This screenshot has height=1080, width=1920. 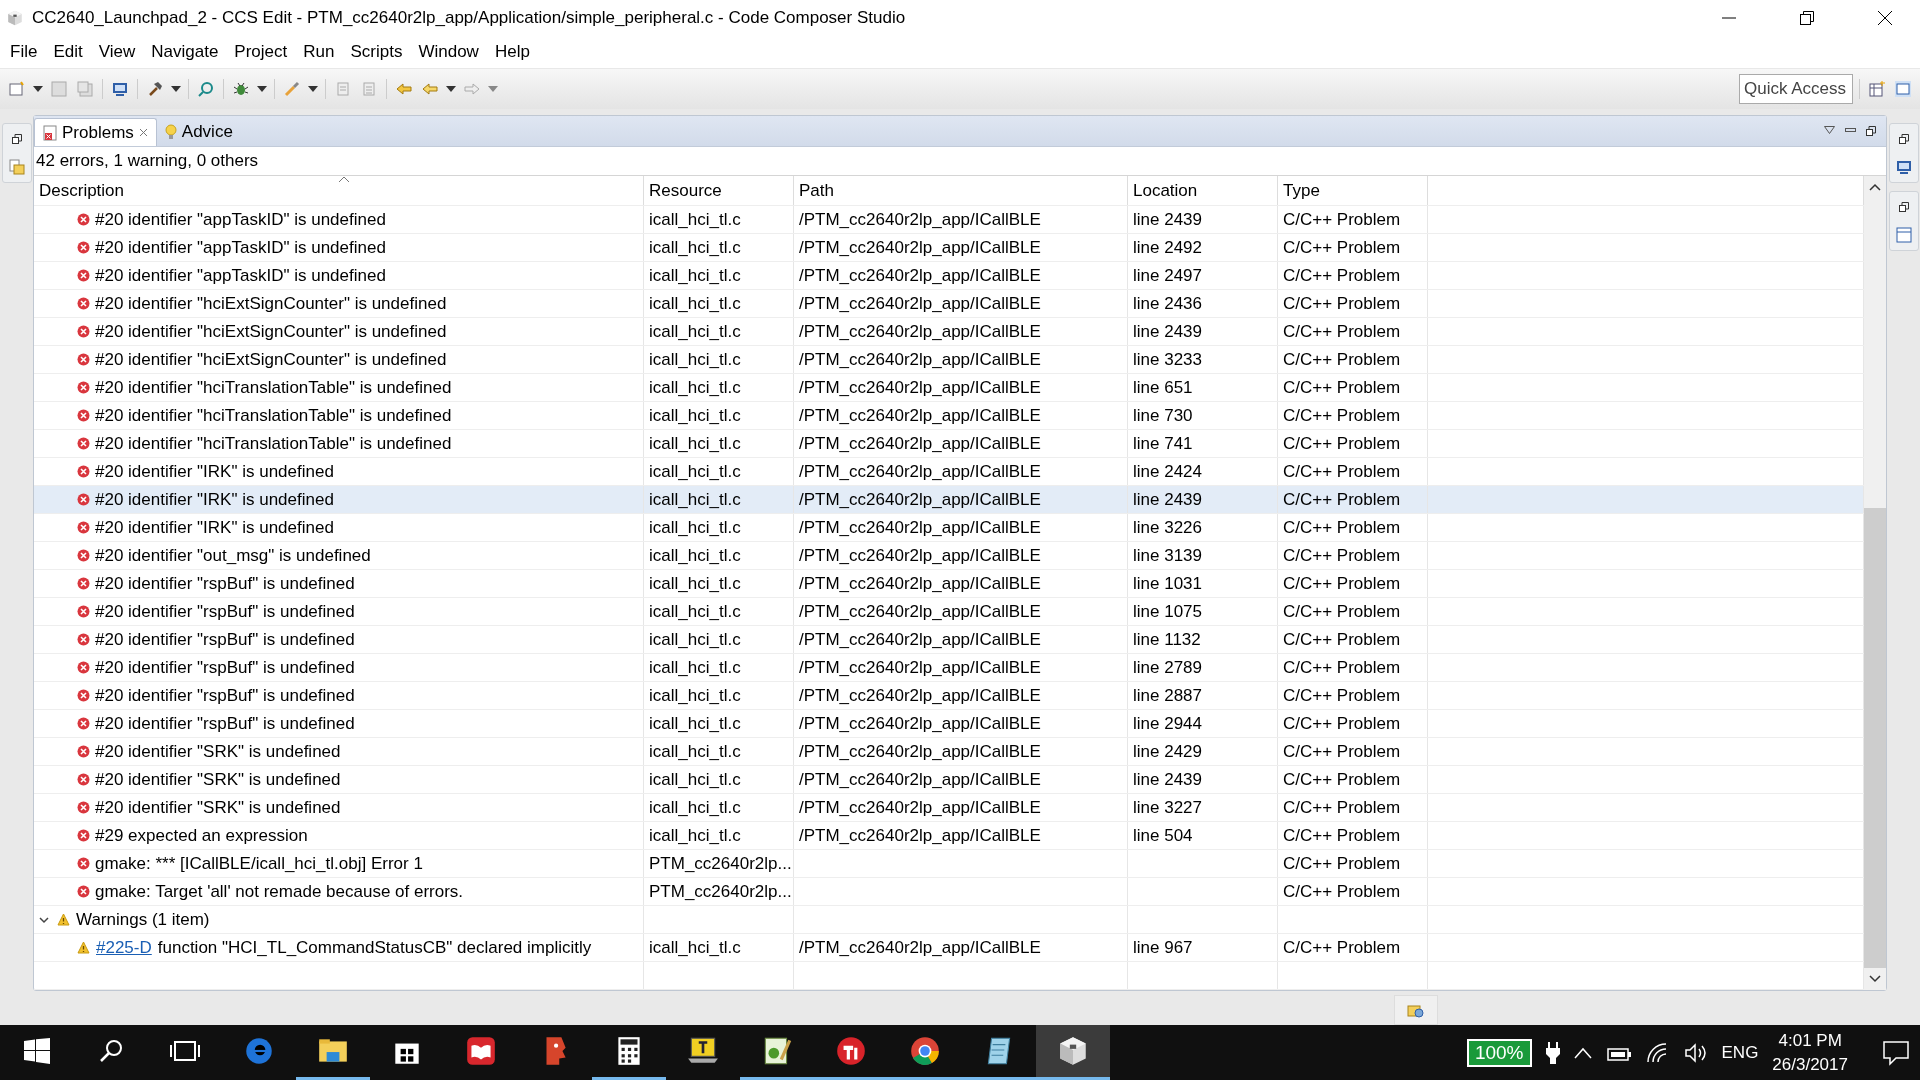 I want to click on problem-row: #20 identifier "rspBuf" is undefined icall_hci_tl.c /PTM_cc2640r2lp_app/ICallBLE line 2887 C/C++ Problem, so click(x=949, y=696).